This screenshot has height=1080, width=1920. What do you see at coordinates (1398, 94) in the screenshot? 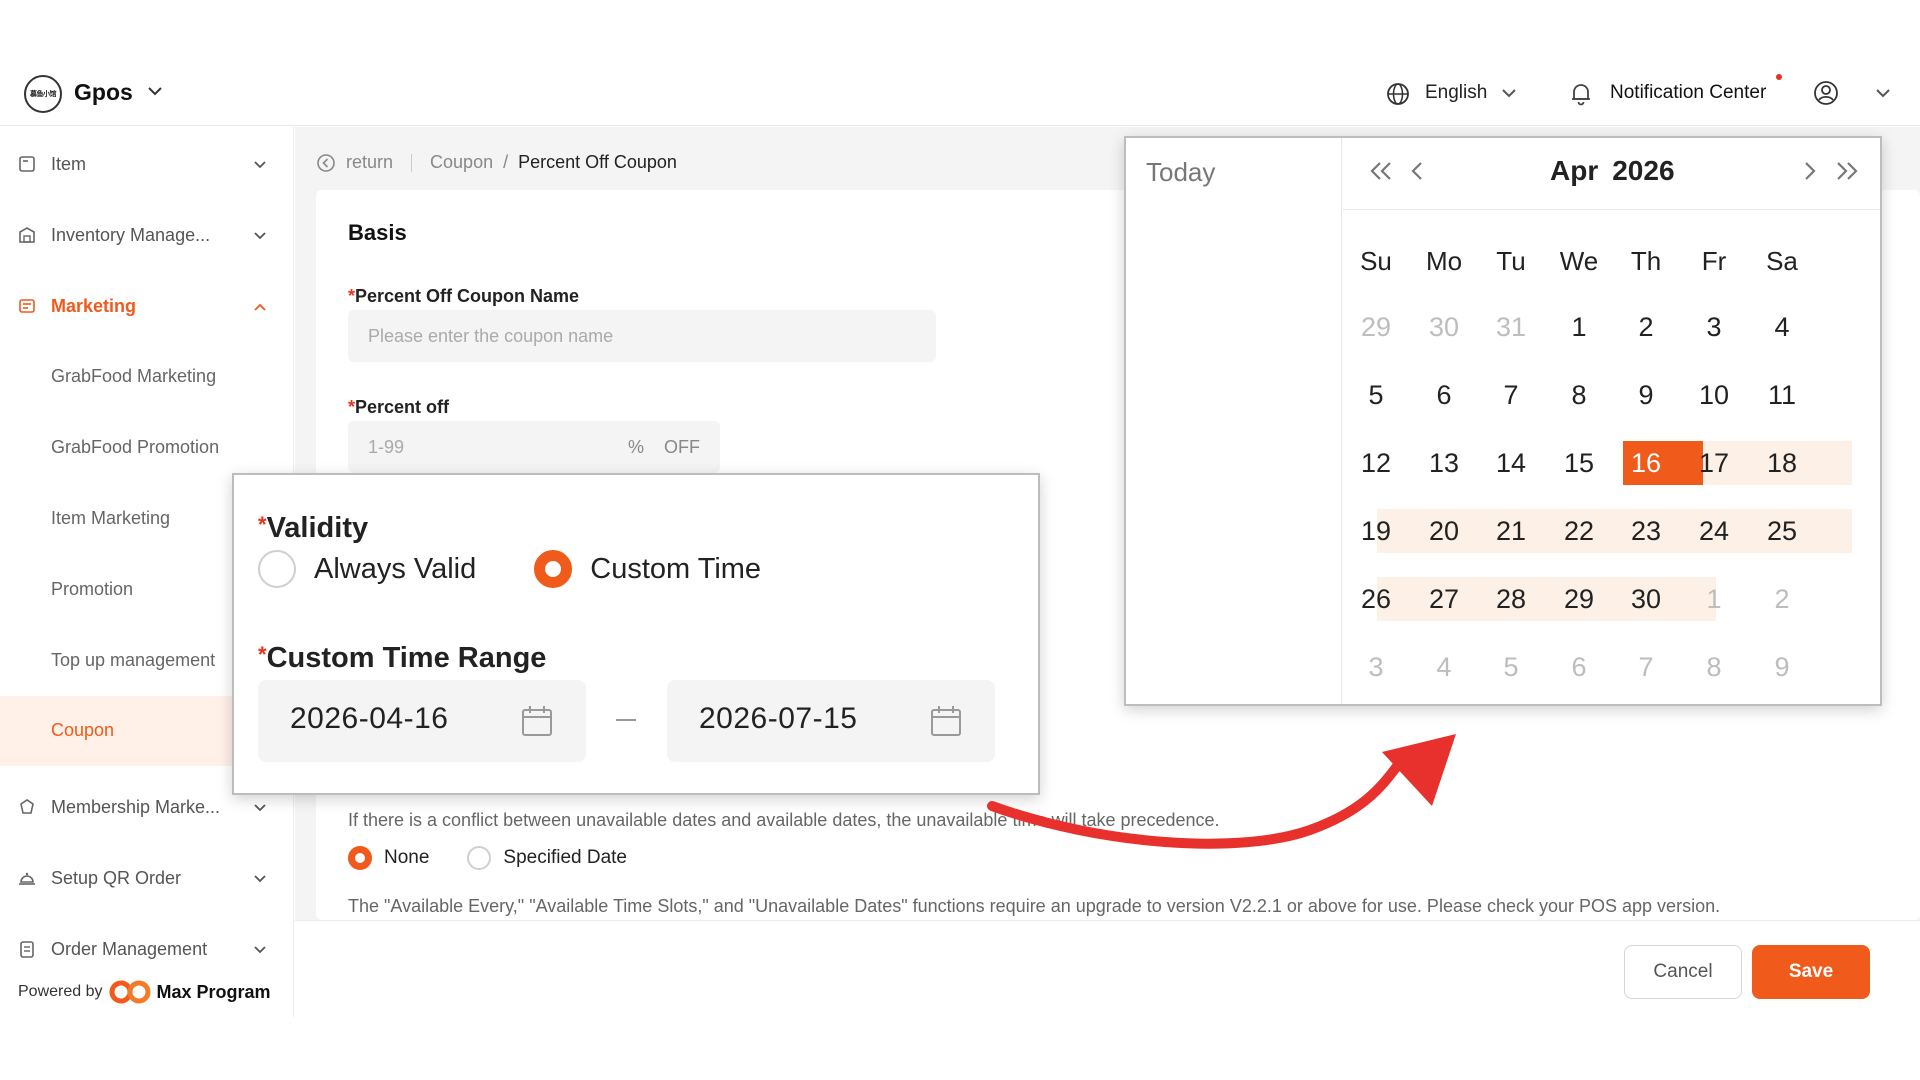
I see `globe-icon` at bounding box center [1398, 94].